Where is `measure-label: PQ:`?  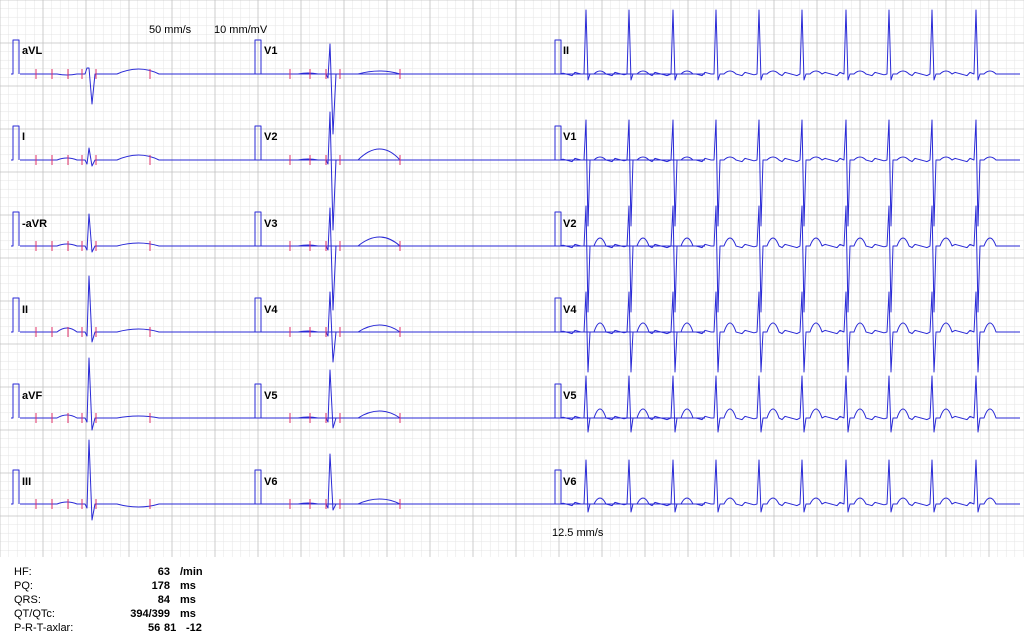 measure-label: PQ: is located at coordinates (23, 586).